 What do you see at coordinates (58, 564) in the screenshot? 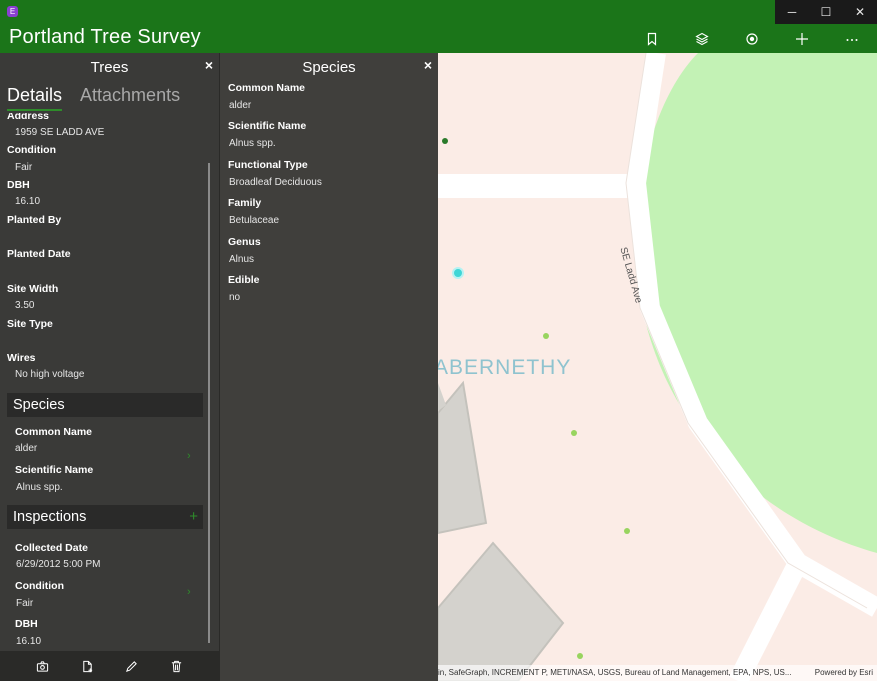
I see `field-value-collected-date: 6/29/2012 5:00 PM` at bounding box center [58, 564].